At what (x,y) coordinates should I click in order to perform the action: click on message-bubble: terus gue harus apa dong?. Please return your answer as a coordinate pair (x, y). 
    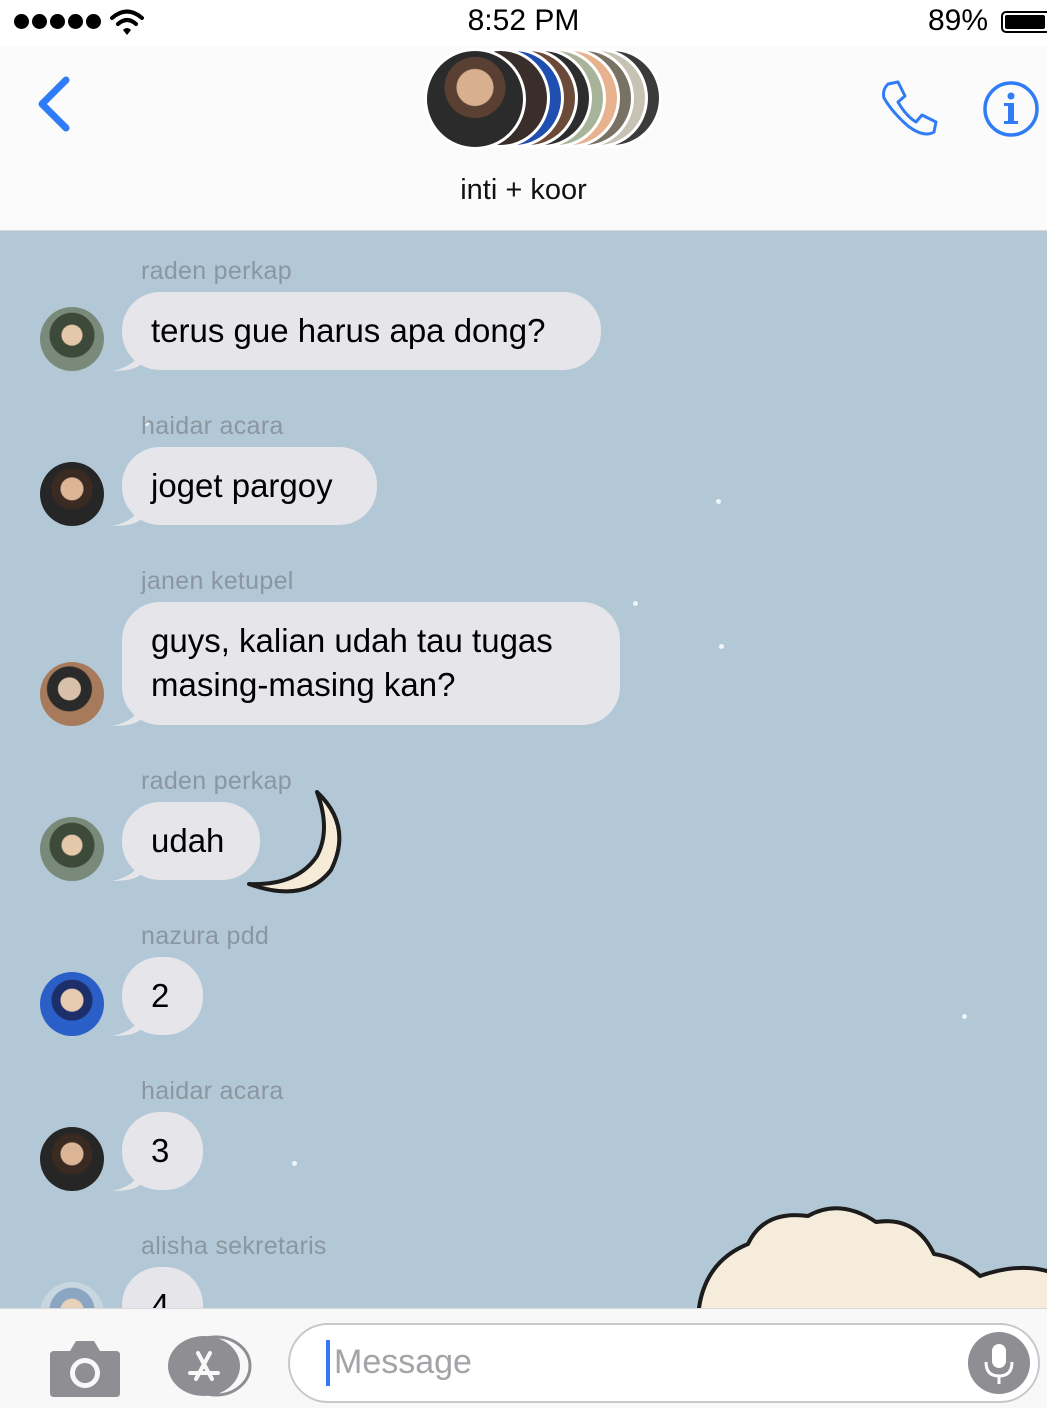
    Looking at the image, I should click on (361, 331).